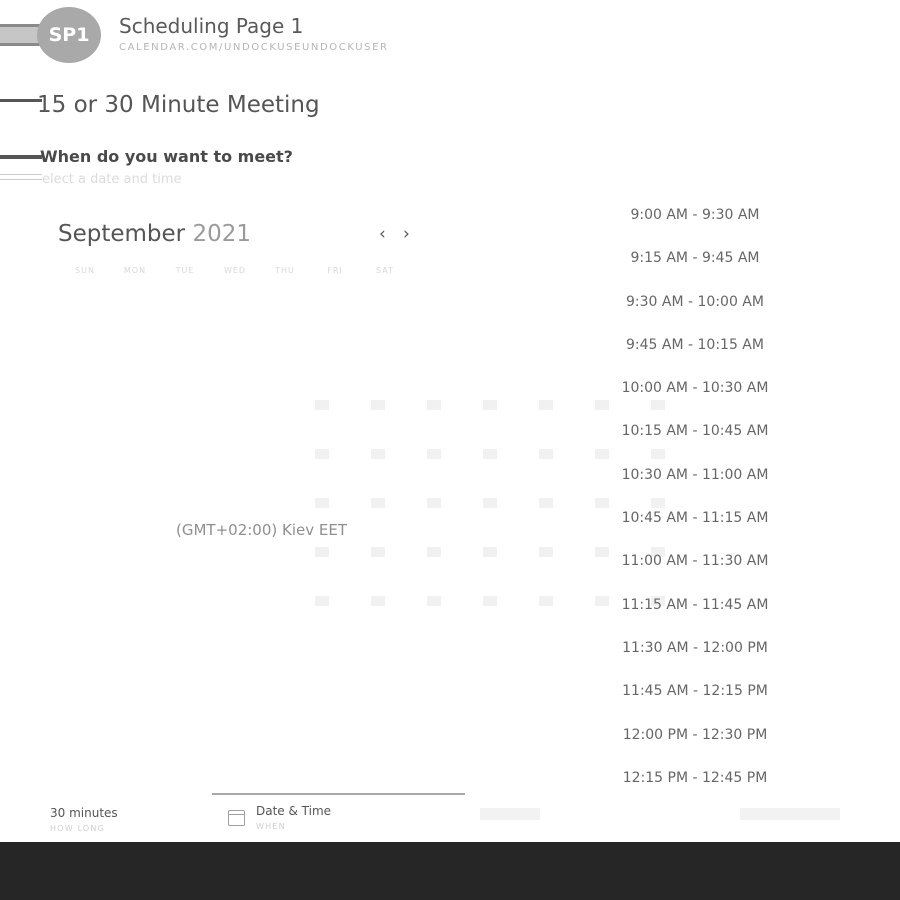  What do you see at coordinates (450, 816) in the screenshot?
I see `step-footer: 30 minutes HOW LONG Date & Time WHEN` at bounding box center [450, 816].